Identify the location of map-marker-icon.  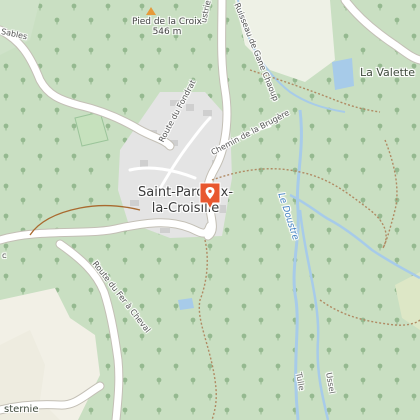
(210, 196).